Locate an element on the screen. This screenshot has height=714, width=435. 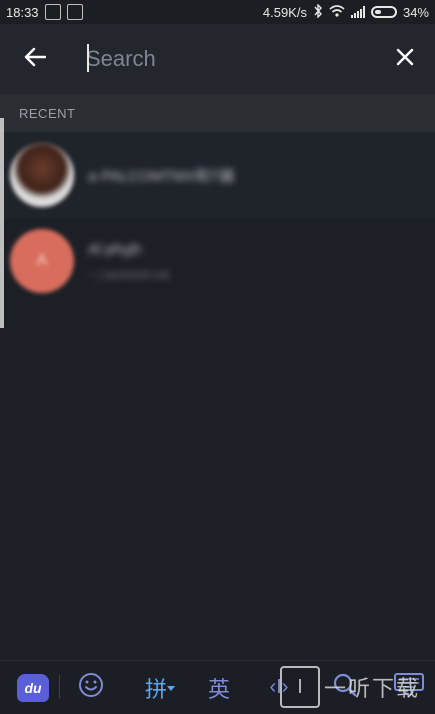
english-mode-button: 英 is located at coordinates (219, 687).